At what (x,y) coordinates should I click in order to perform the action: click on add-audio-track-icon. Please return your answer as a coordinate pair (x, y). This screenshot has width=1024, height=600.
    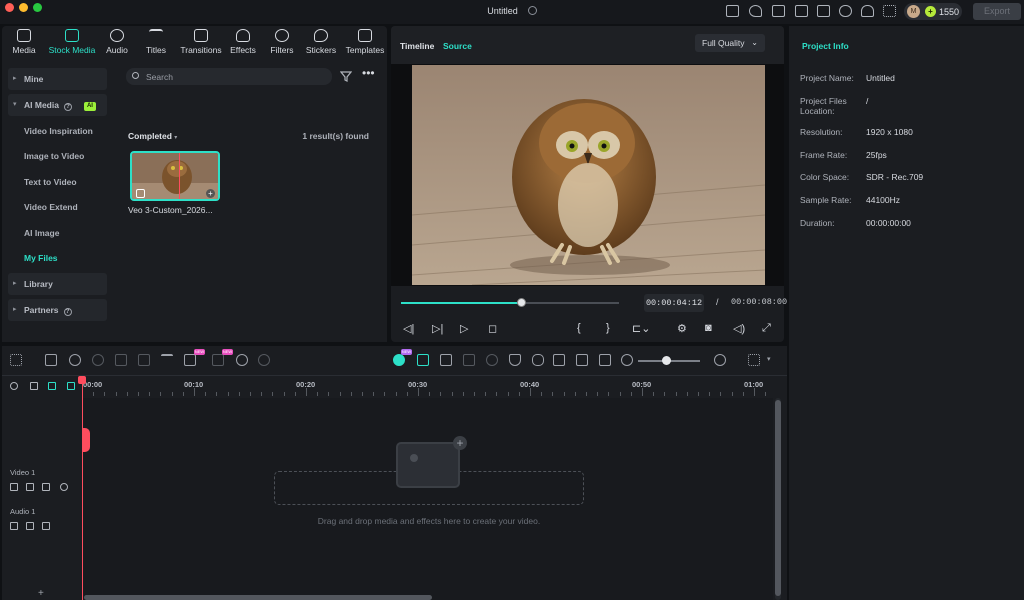
    Looking at the image, I should click on (71, 386).